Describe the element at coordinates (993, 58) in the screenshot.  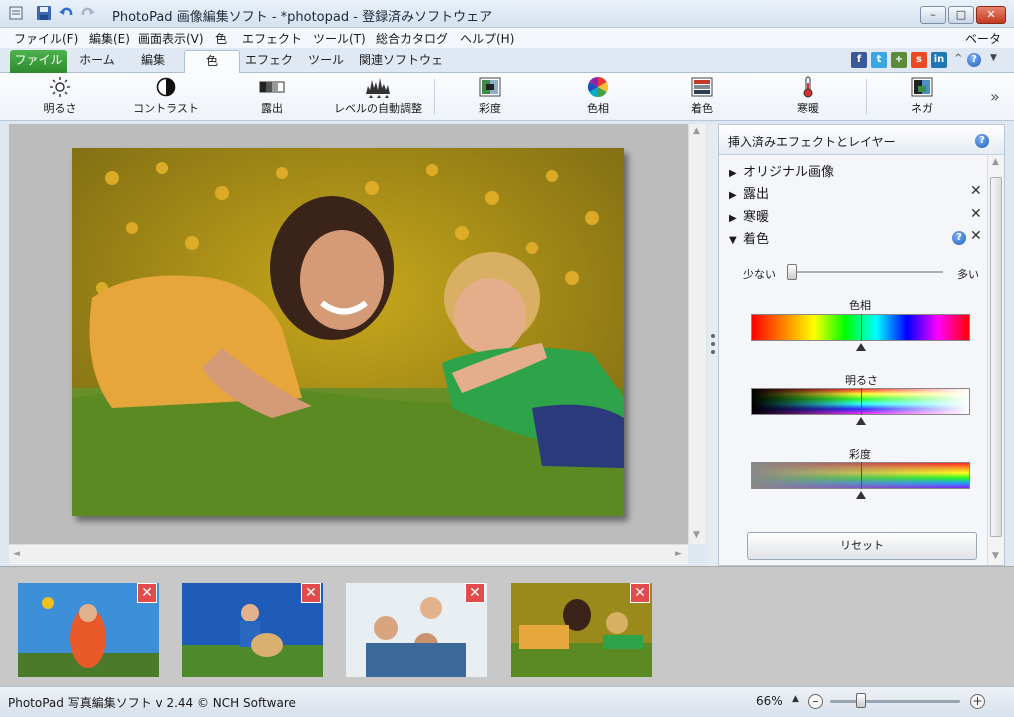
I see `chevron-down-icon: ▼` at that location.